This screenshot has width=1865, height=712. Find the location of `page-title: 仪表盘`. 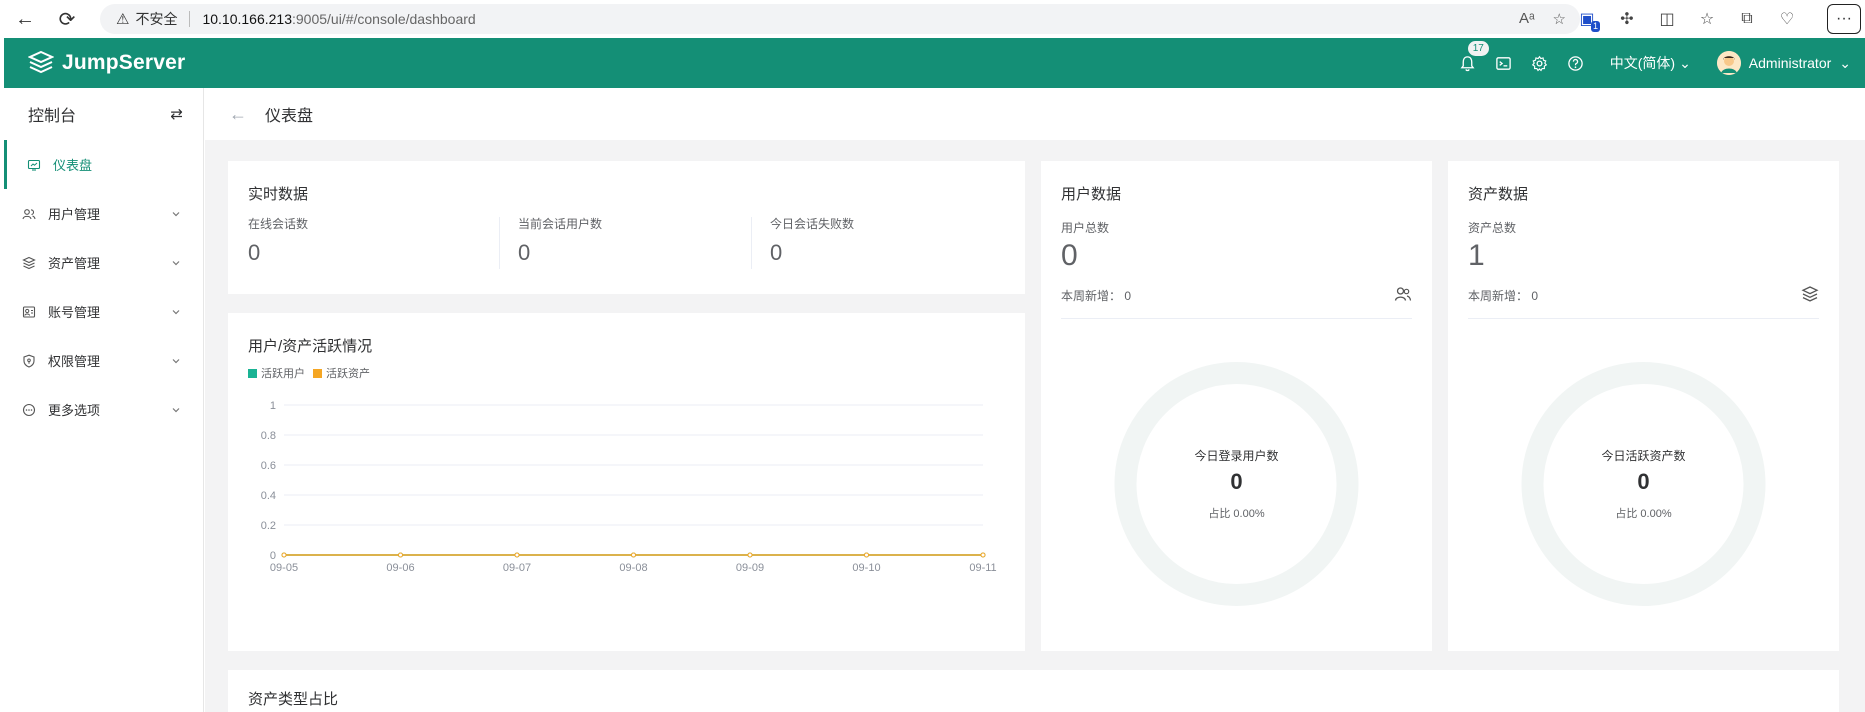

page-title: 仪表盘 is located at coordinates (289, 116).